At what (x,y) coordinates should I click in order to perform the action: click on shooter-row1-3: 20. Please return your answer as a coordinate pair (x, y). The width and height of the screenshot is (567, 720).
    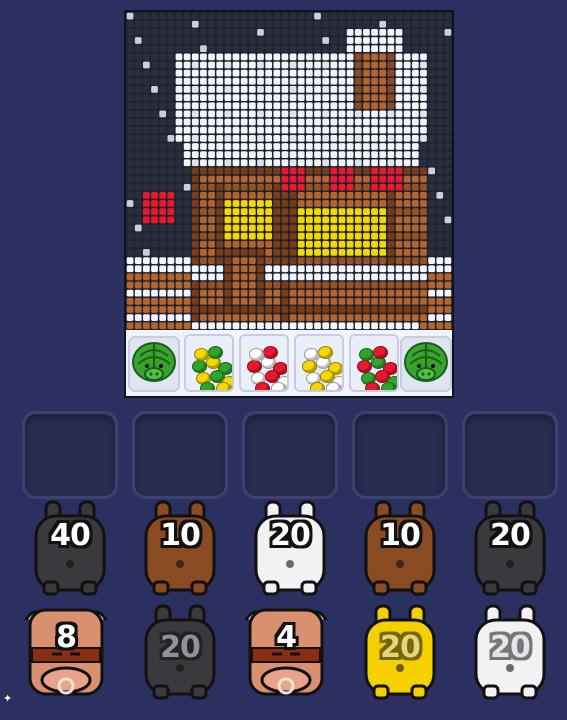
    Looking at the image, I should click on (290, 548).